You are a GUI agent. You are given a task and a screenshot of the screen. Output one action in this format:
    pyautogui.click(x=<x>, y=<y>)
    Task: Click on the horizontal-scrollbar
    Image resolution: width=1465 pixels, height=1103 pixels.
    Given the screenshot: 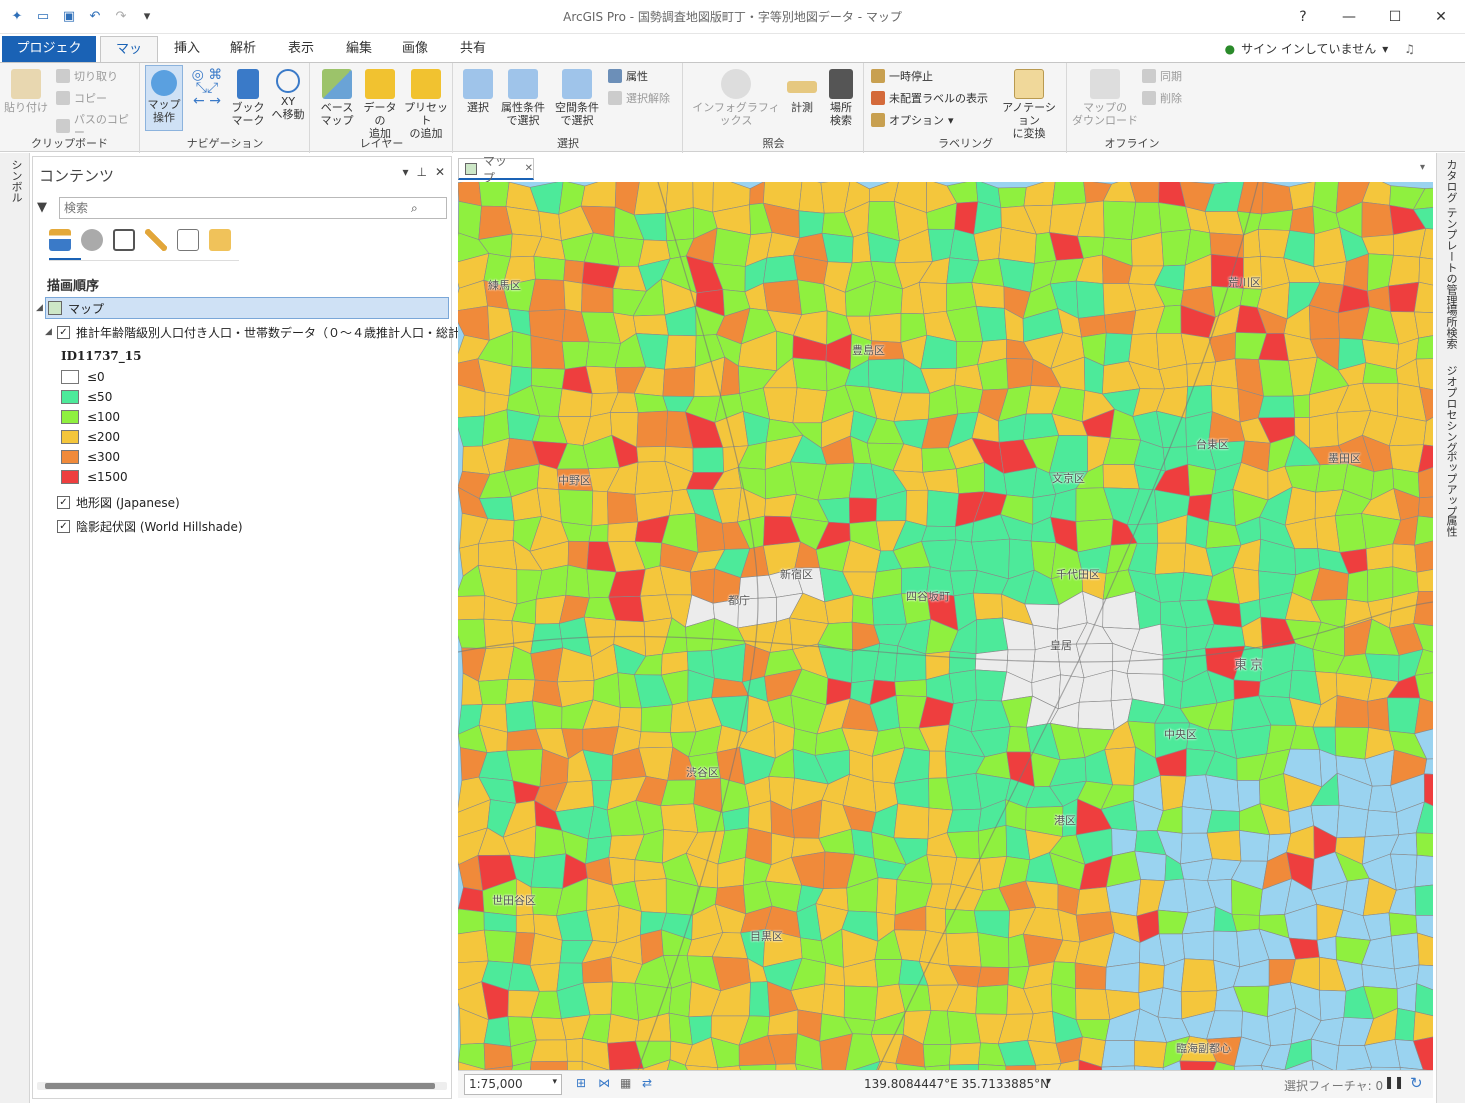 What is the action you would take?
    pyautogui.click(x=242, y=1086)
    